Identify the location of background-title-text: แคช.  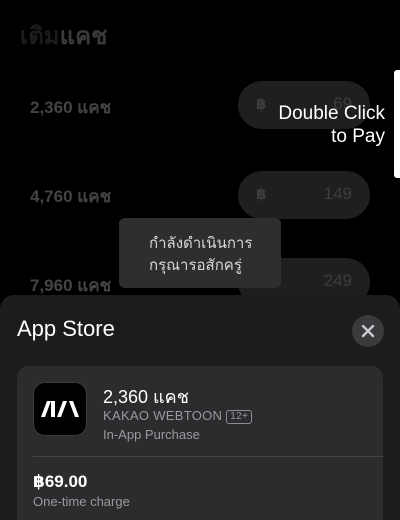
(83, 36).